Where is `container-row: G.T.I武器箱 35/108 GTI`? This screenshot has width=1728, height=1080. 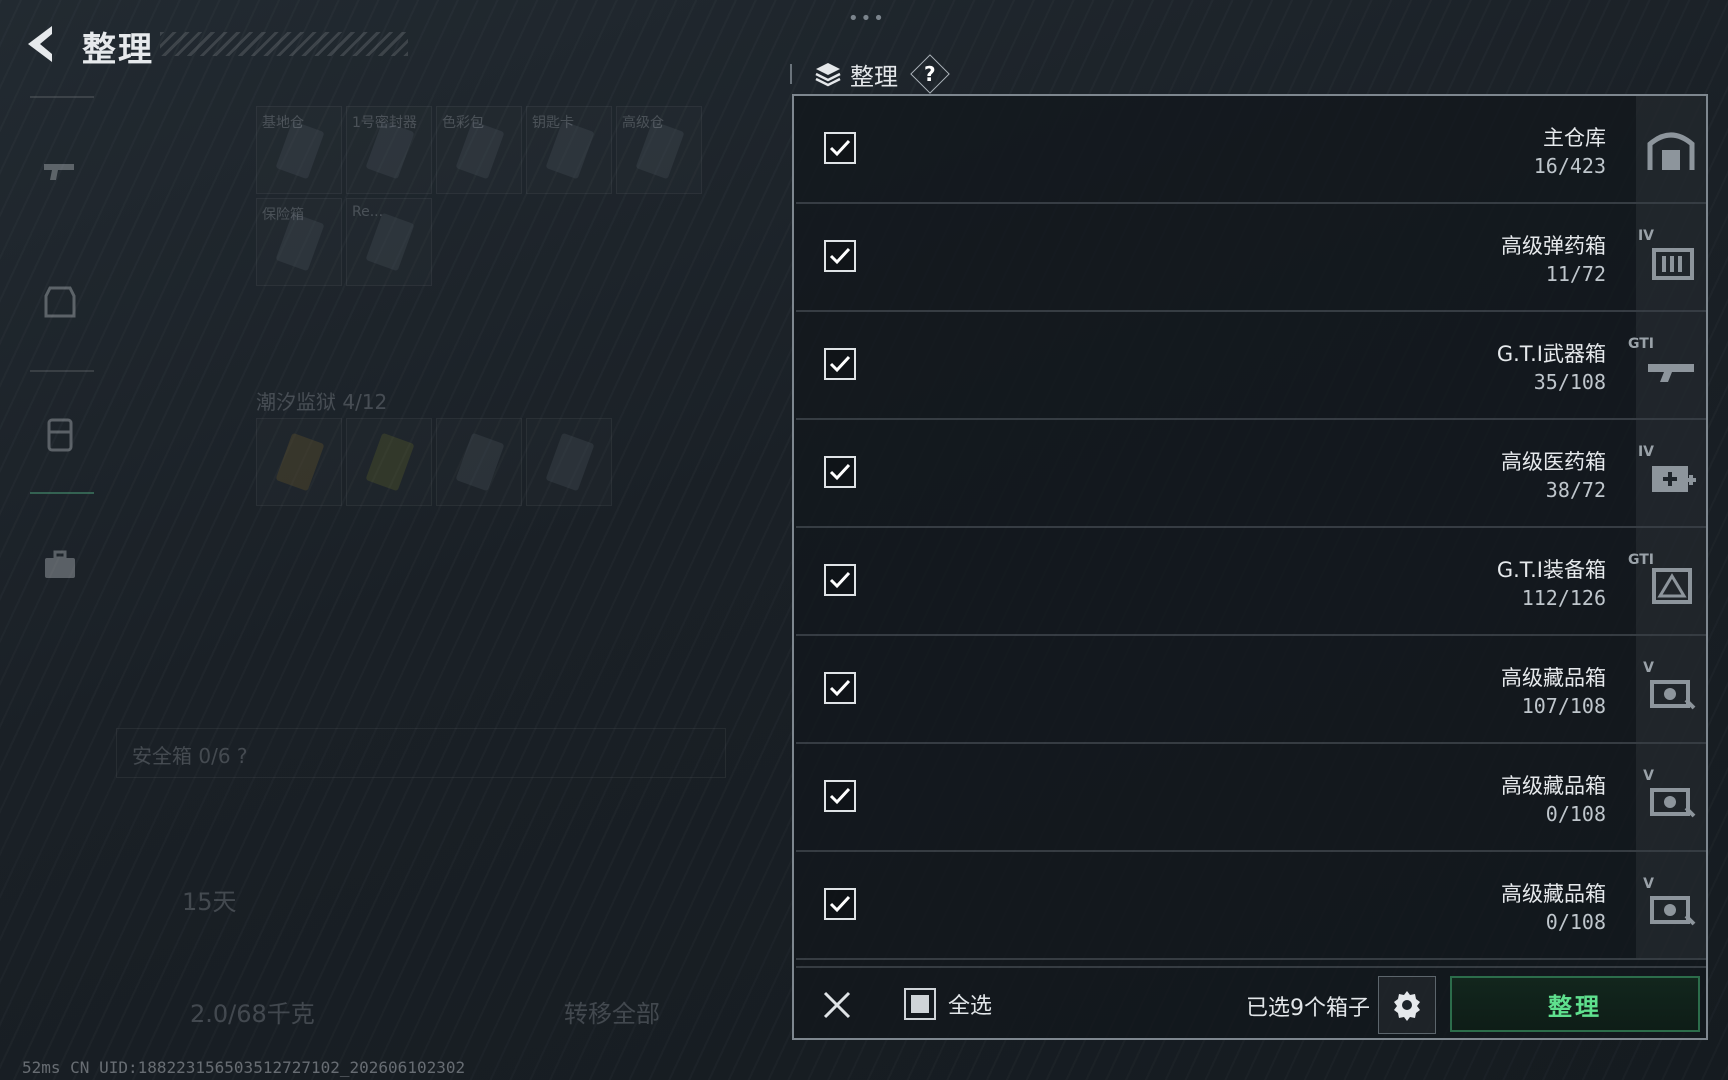 container-row: G.T.I武器箱 35/108 GTI is located at coordinates (1251, 366).